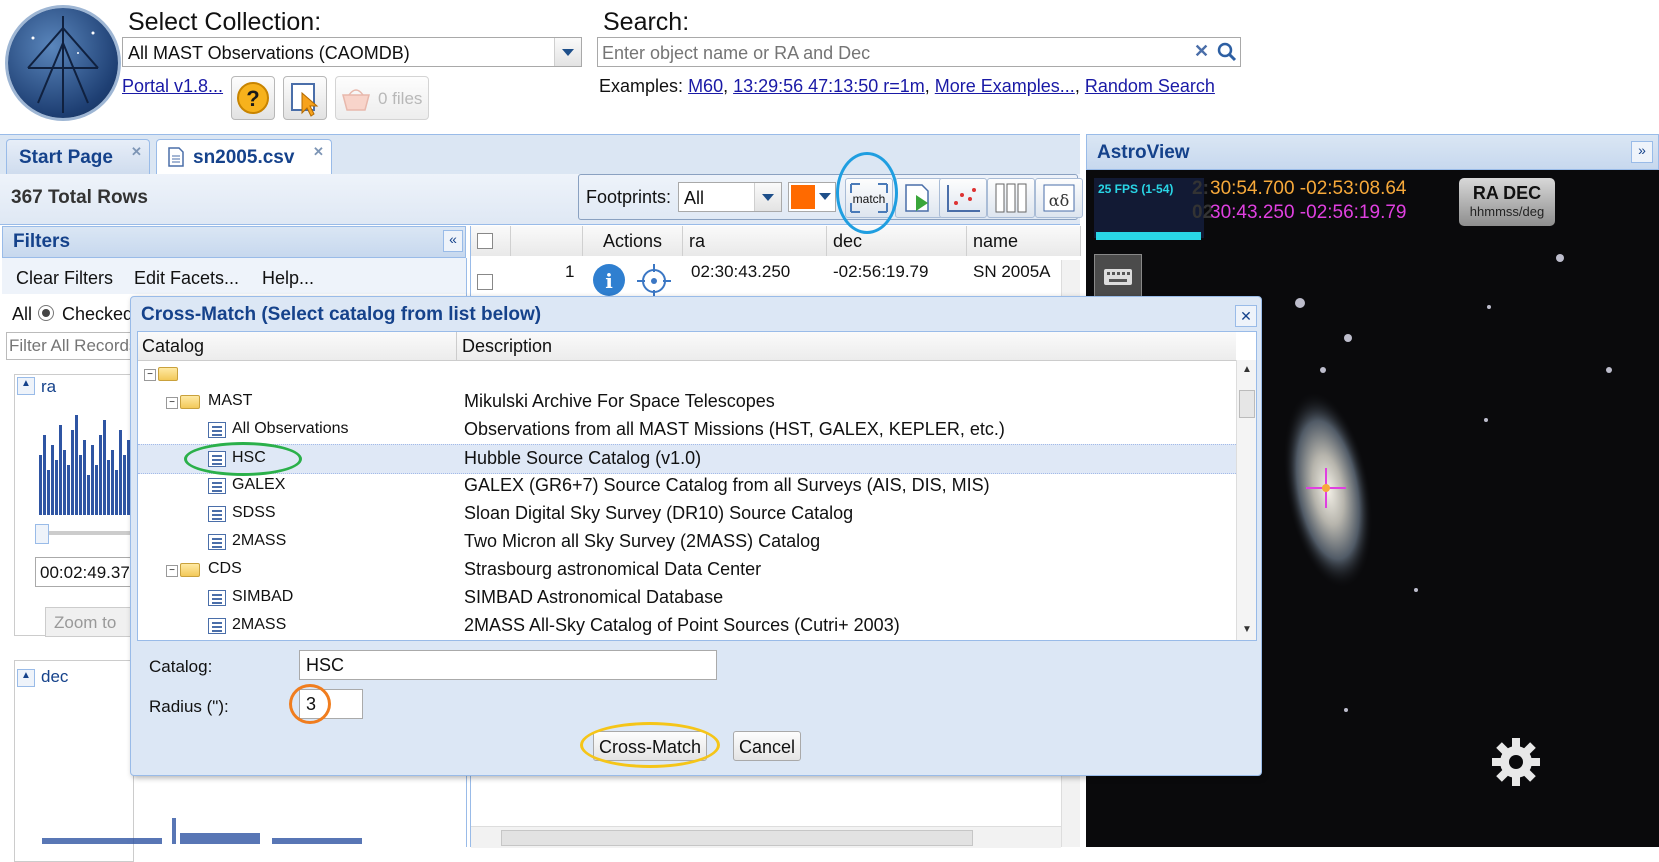  I want to click on filters-title: Filters, so click(42, 241).